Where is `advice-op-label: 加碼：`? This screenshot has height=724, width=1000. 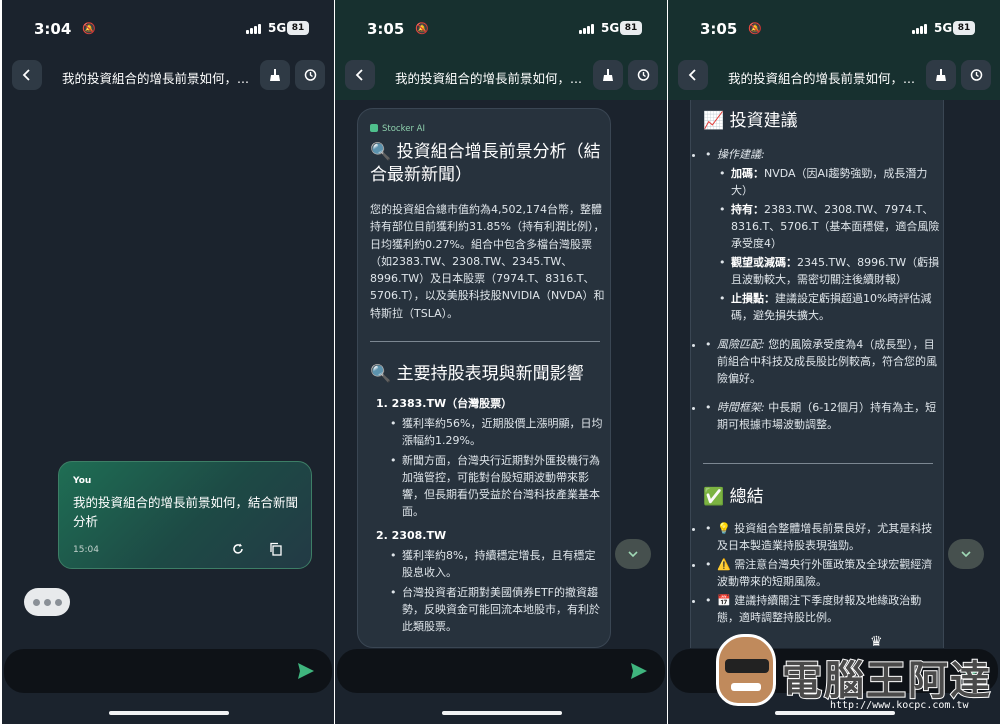 advice-op-label: 加碼： is located at coordinates (747, 173).